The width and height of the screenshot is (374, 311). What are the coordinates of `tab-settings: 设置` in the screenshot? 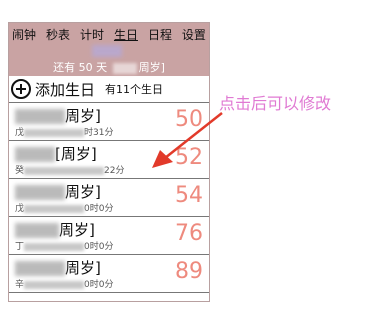 It's located at (194, 34).